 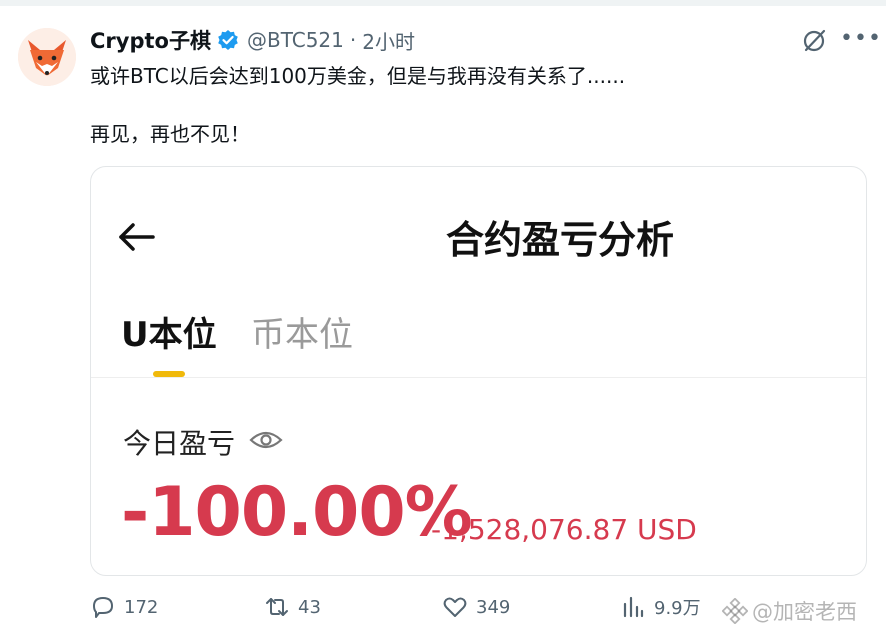 What do you see at coordinates (455, 607) in the screenshot?
I see `heart-icon` at bounding box center [455, 607].